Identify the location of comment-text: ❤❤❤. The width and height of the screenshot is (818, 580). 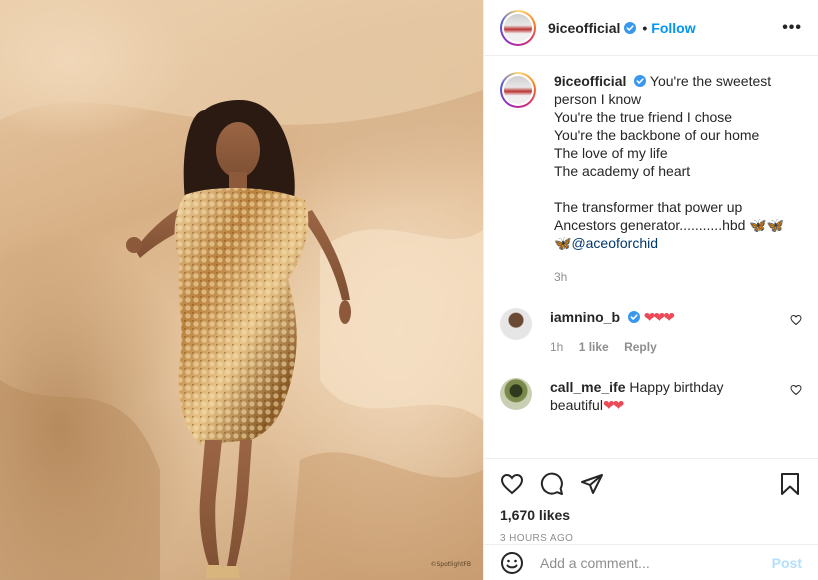
(659, 317).